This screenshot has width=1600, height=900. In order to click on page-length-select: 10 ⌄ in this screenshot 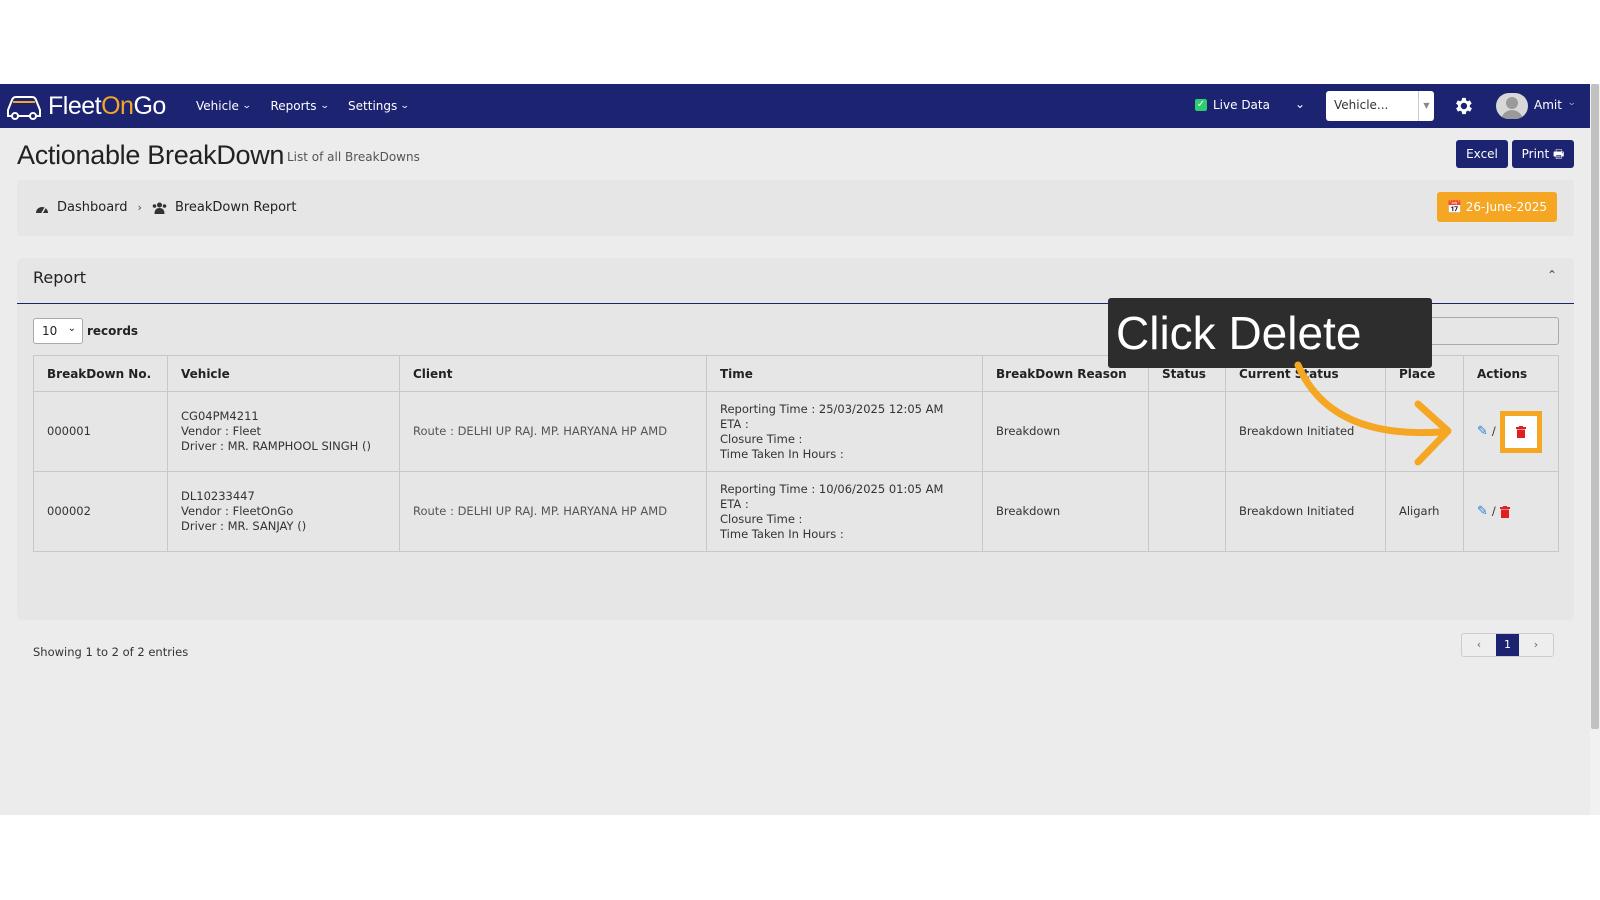, I will do `click(58, 331)`.